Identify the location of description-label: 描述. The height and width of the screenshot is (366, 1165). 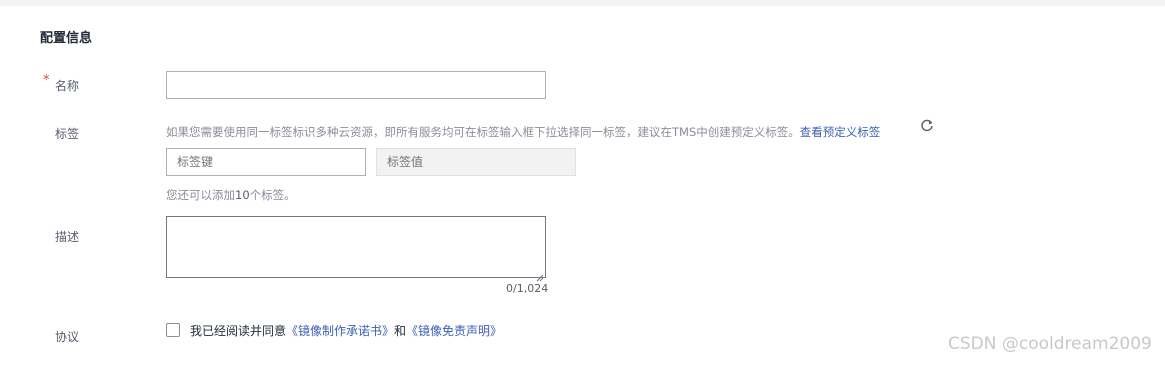
(67, 237).